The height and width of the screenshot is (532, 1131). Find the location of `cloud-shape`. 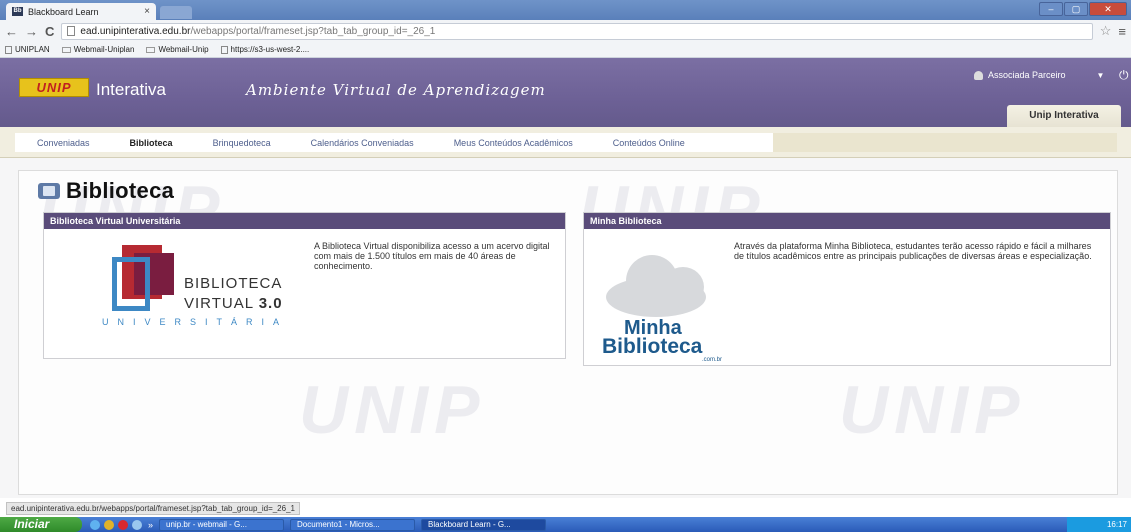

cloud-shape is located at coordinates (683, 287).